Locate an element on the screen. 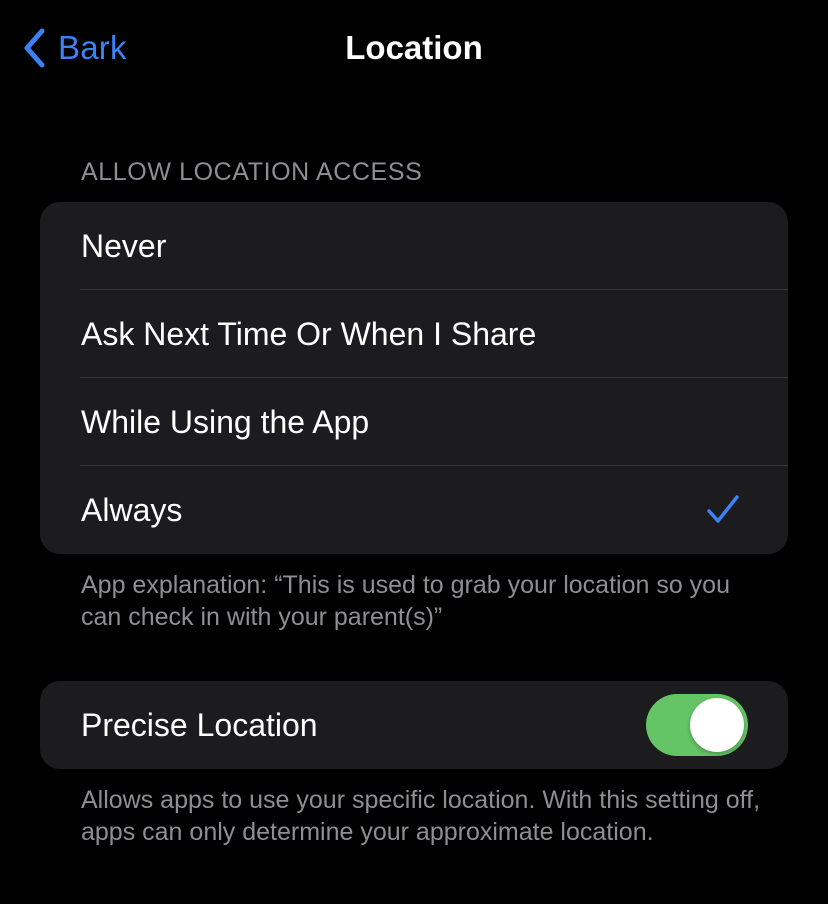 The image size is (828, 904). checkmark-icon is located at coordinates (723, 510).